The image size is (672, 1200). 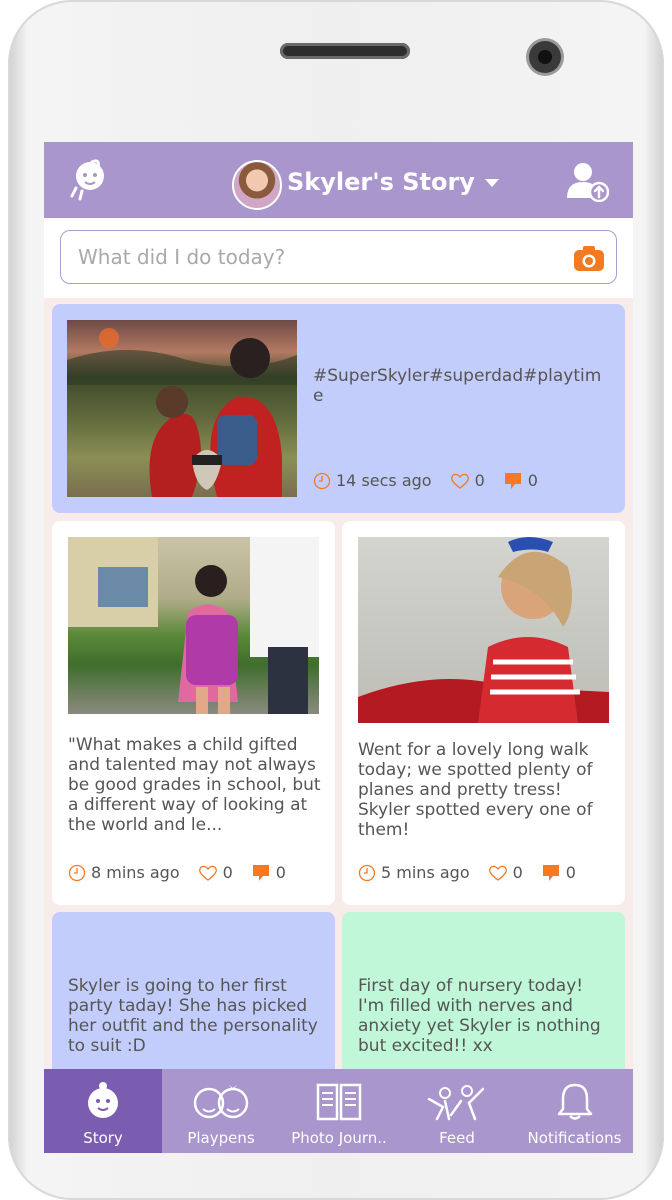 I want to click on story-selector: Skyler's Story, so click(x=393, y=182).